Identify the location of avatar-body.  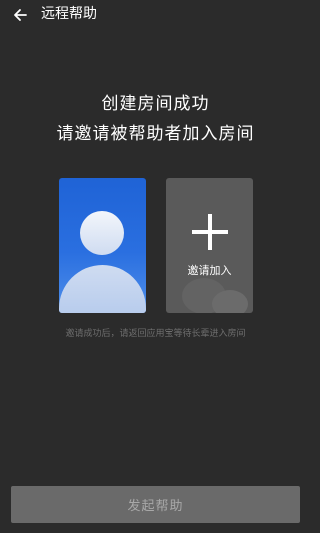
(102, 289).